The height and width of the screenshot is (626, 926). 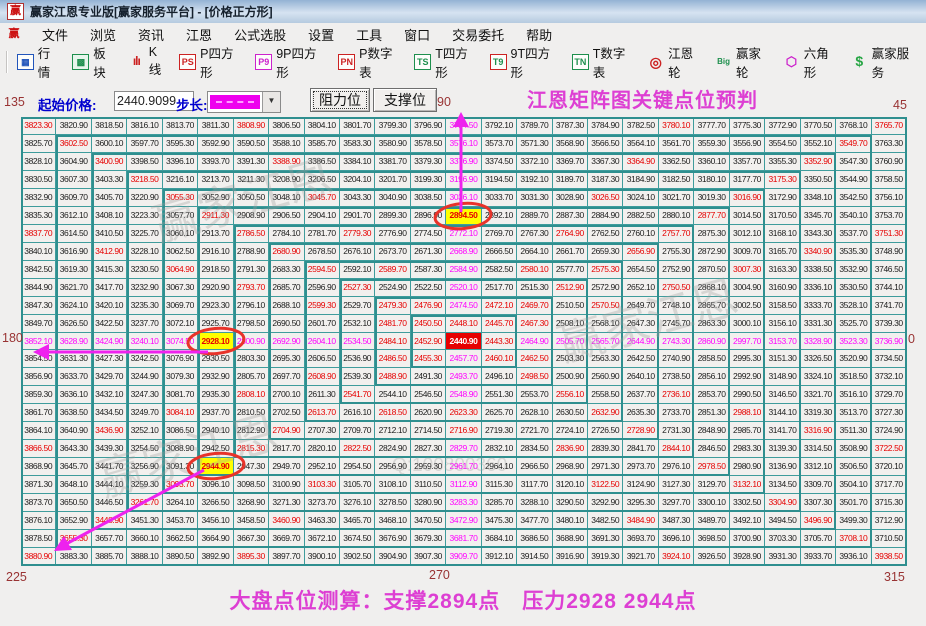 I want to click on gann-cell: 3372.10, so click(x=535, y=161).